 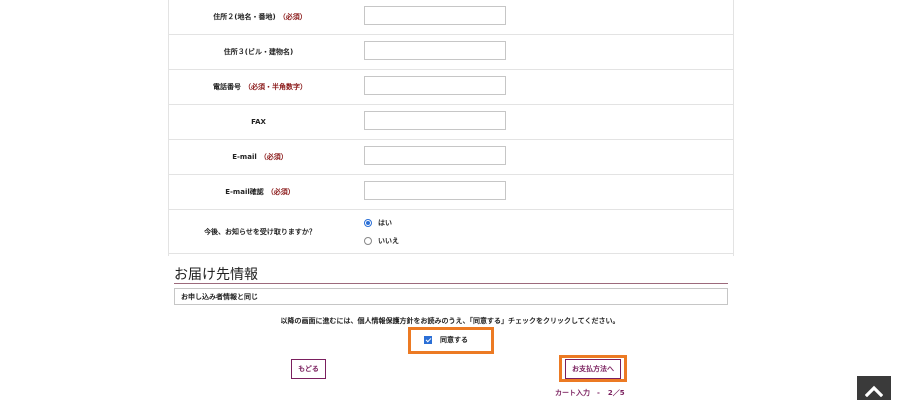 What do you see at coordinates (385, 223) in the screenshot?
I see `radio-label: はい` at bounding box center [385, 223].